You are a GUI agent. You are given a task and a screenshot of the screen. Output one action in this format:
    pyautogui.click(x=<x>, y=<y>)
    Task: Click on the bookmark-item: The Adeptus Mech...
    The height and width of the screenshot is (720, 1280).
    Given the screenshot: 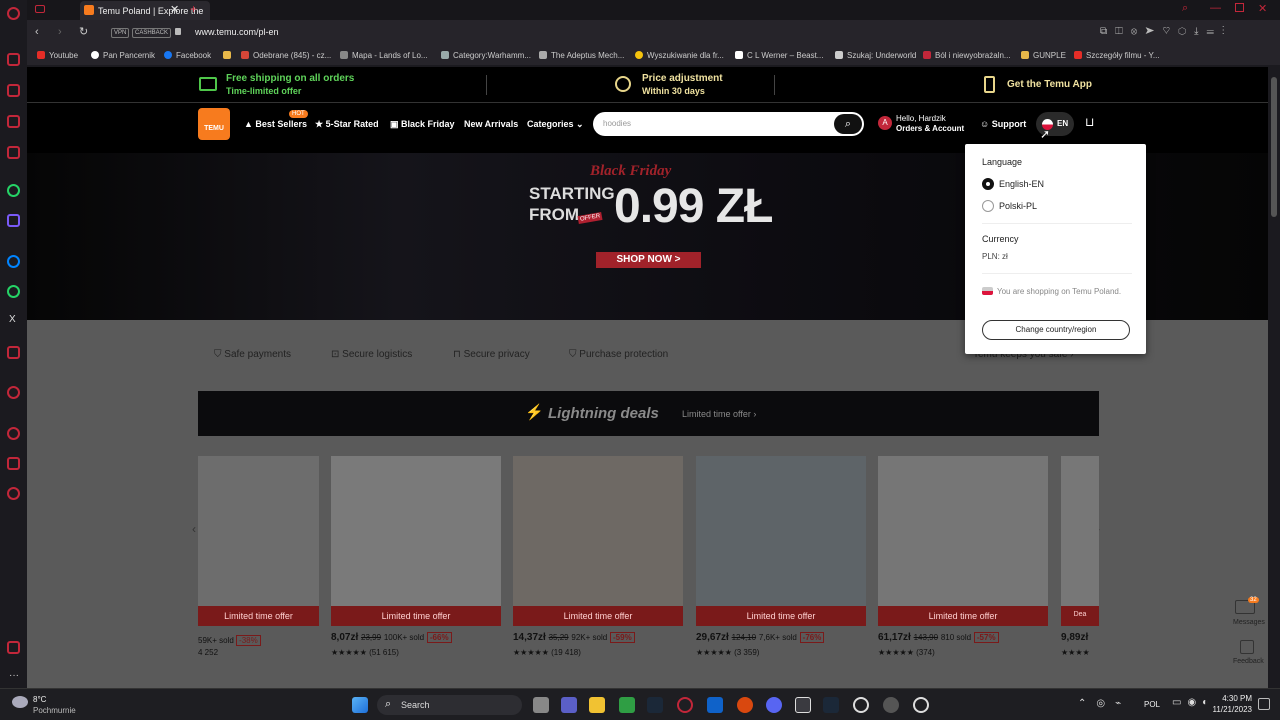 What is the action you would take?
    pyautogui.click(x=581, y=55)
    